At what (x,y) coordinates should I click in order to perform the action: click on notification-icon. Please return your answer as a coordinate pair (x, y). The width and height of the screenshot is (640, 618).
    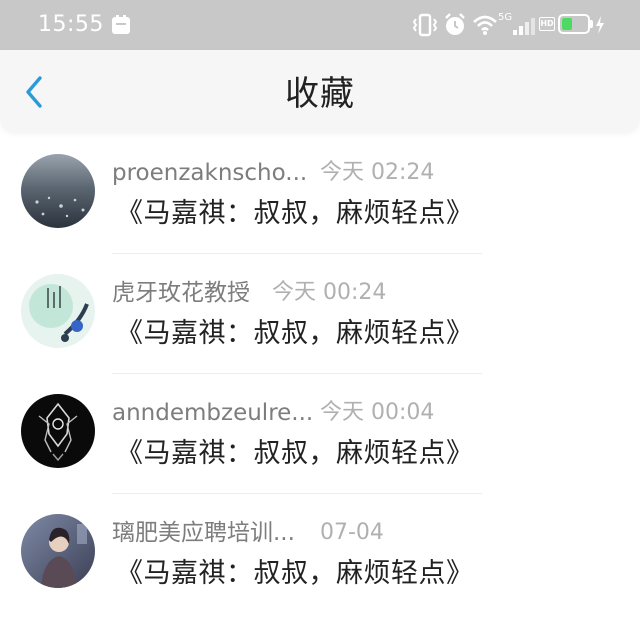
    Looking at the image, I should click on (121, 24).